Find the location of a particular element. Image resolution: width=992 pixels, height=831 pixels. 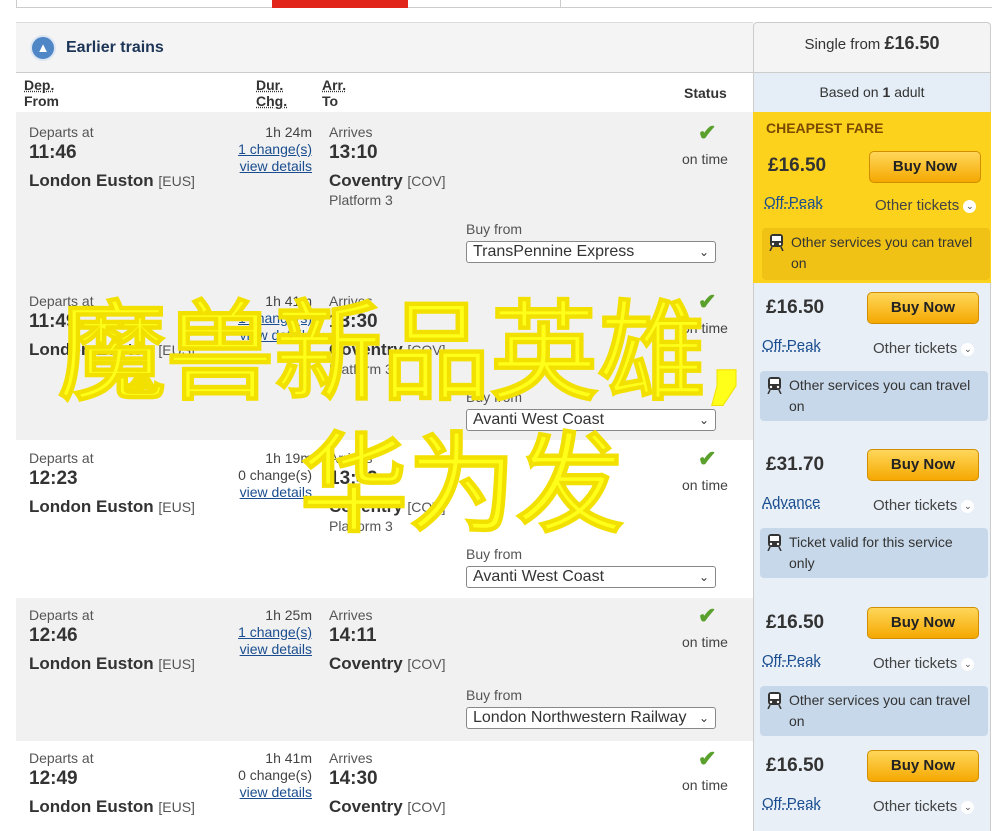

single-from-box: Single from £16.50 is located at coordinates (872, 47).